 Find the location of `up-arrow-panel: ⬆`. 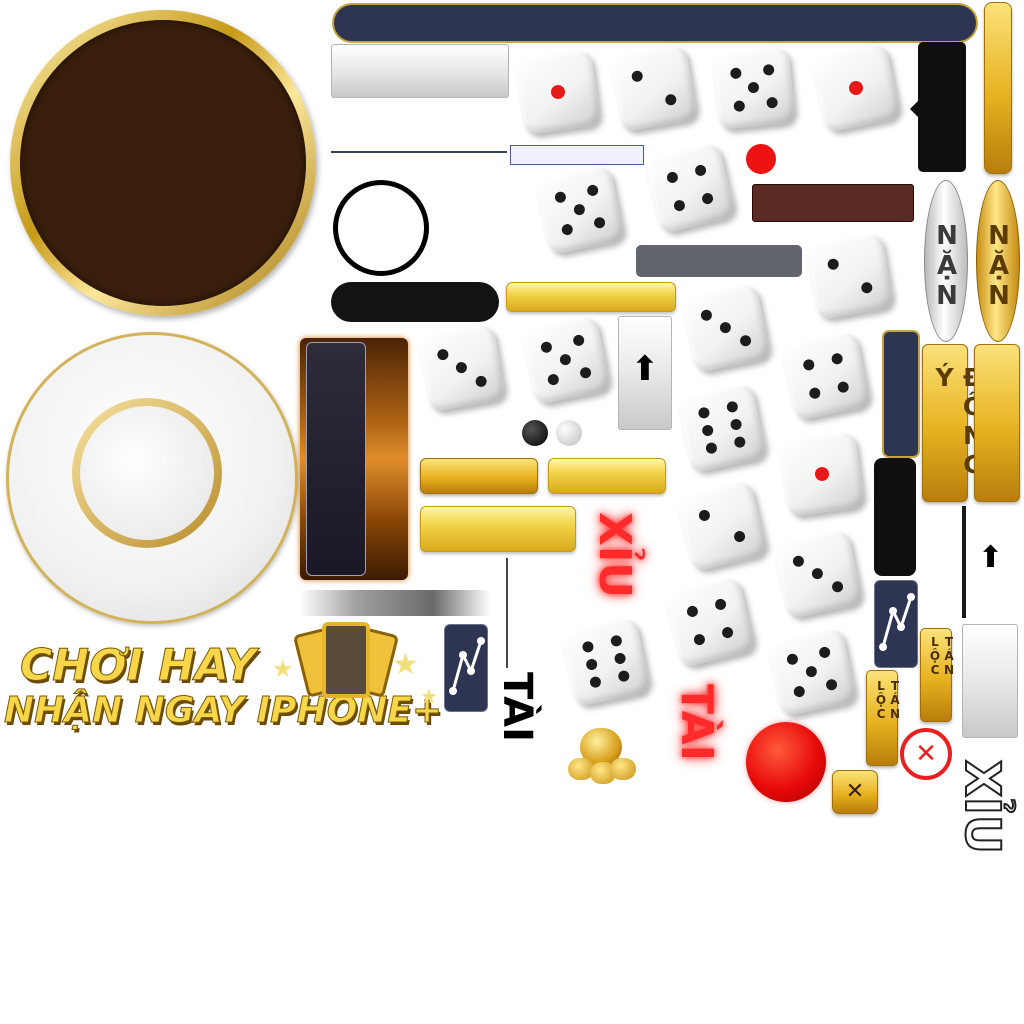

up-arrow-panel: ⬆ is located at coordinates (645, 373).